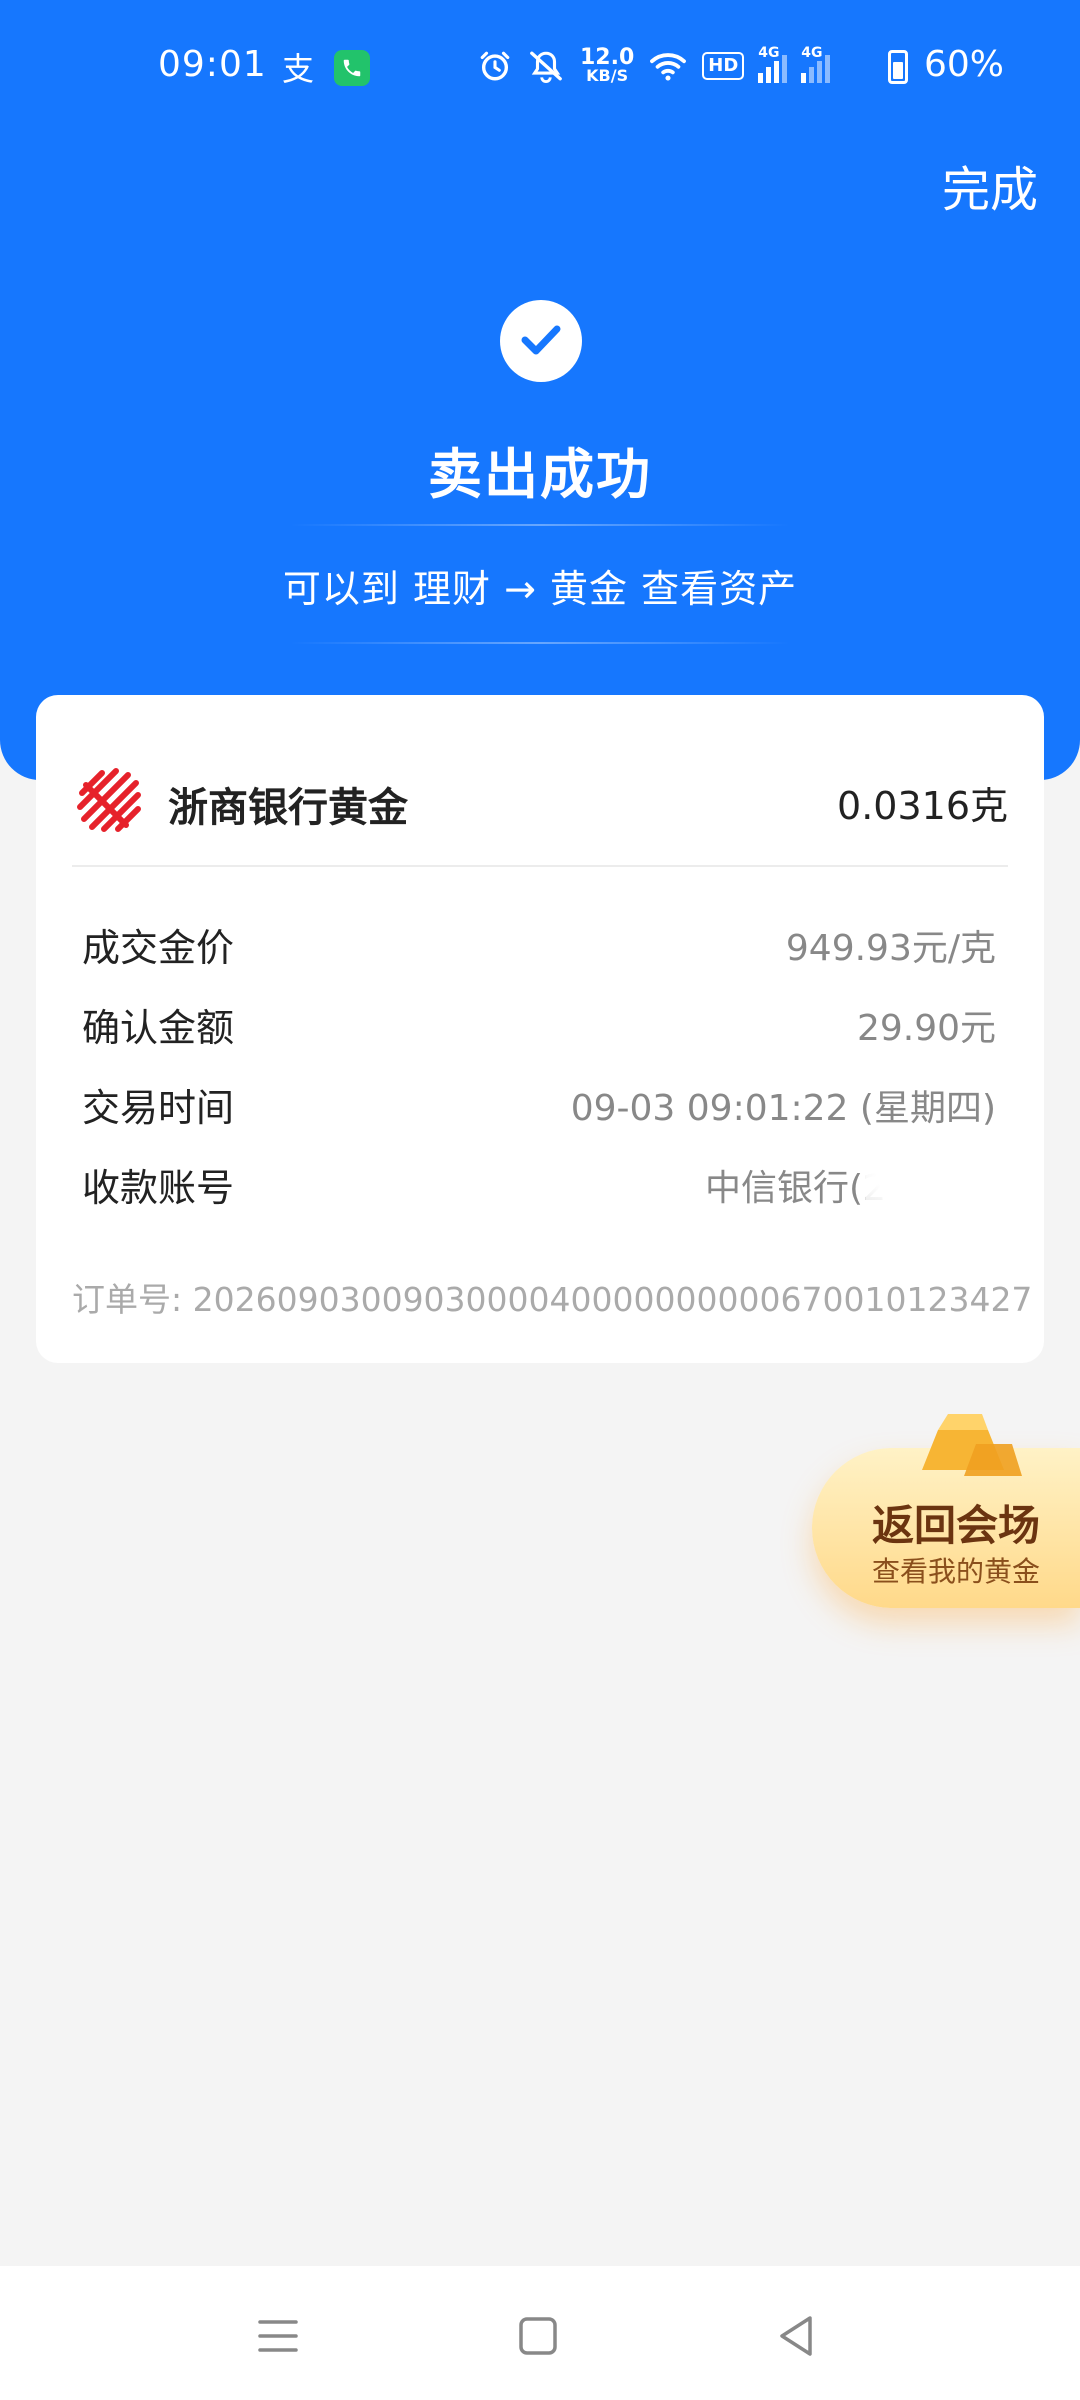 Image resolution: width=1080 pixels, height=2400 pixels. Describe the element at coordinates (158, 948) in the screenshot. I see `detail-label: 成交金价` at that location.